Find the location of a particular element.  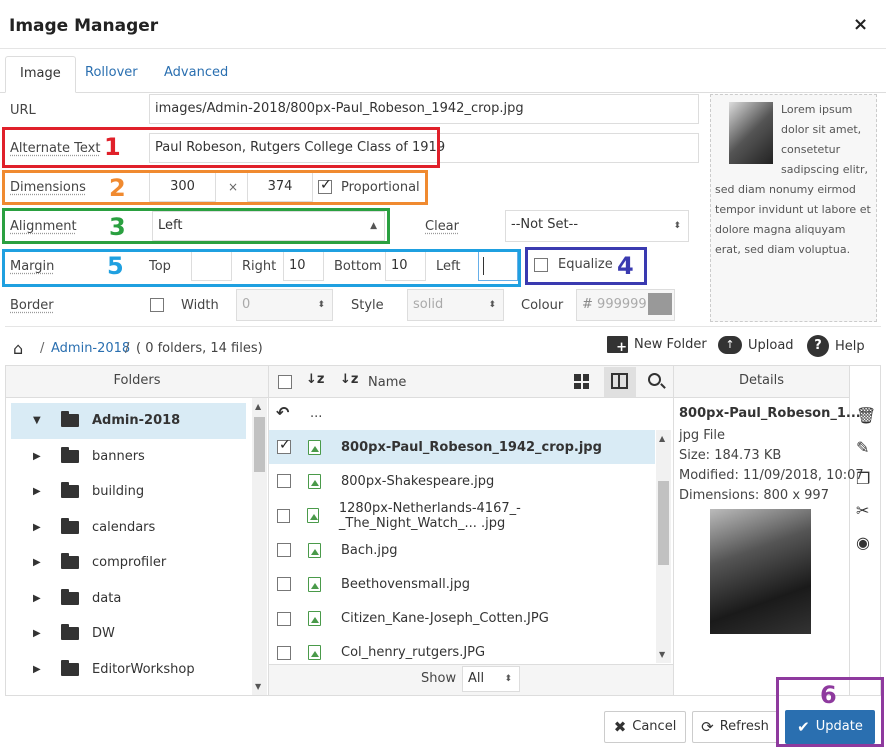

breadcrumb-admin-2018: Admin-2018 is located at coordinates (90, 348).